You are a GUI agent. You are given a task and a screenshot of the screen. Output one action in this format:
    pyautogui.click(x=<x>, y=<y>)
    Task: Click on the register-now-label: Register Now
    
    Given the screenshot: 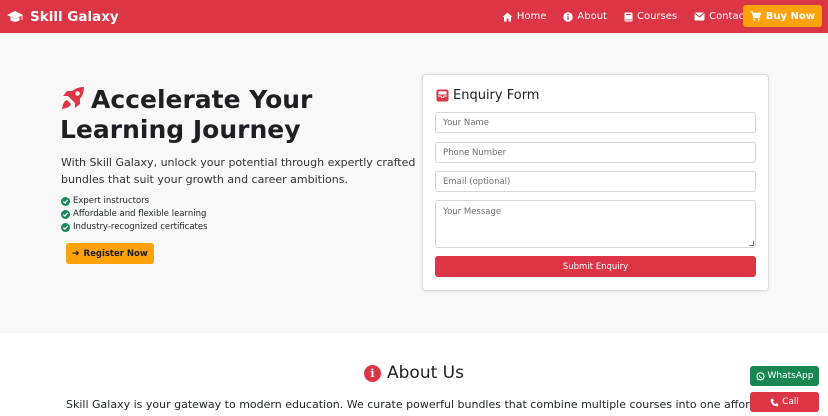 What is the action you would take?
    pyautogui.click(x=115, y=253)
    